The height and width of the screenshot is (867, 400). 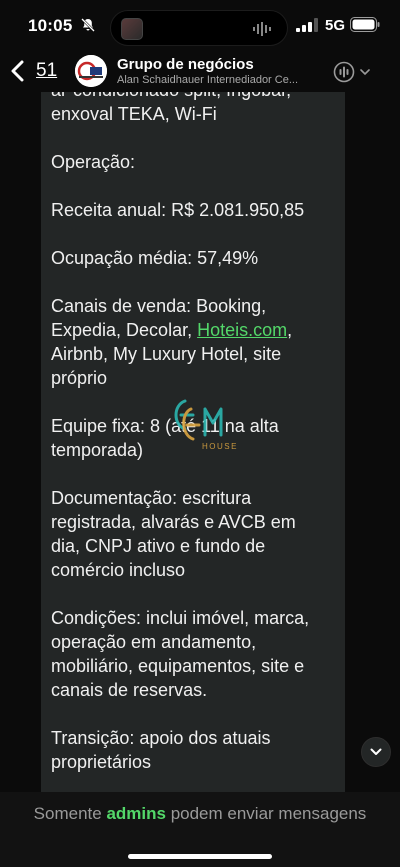 What do you see at coordinates (178, 210) in the screenshot?
I see `message-line: Receita anual: R$ 2.081.950,85` at bounding box center [178, 210].